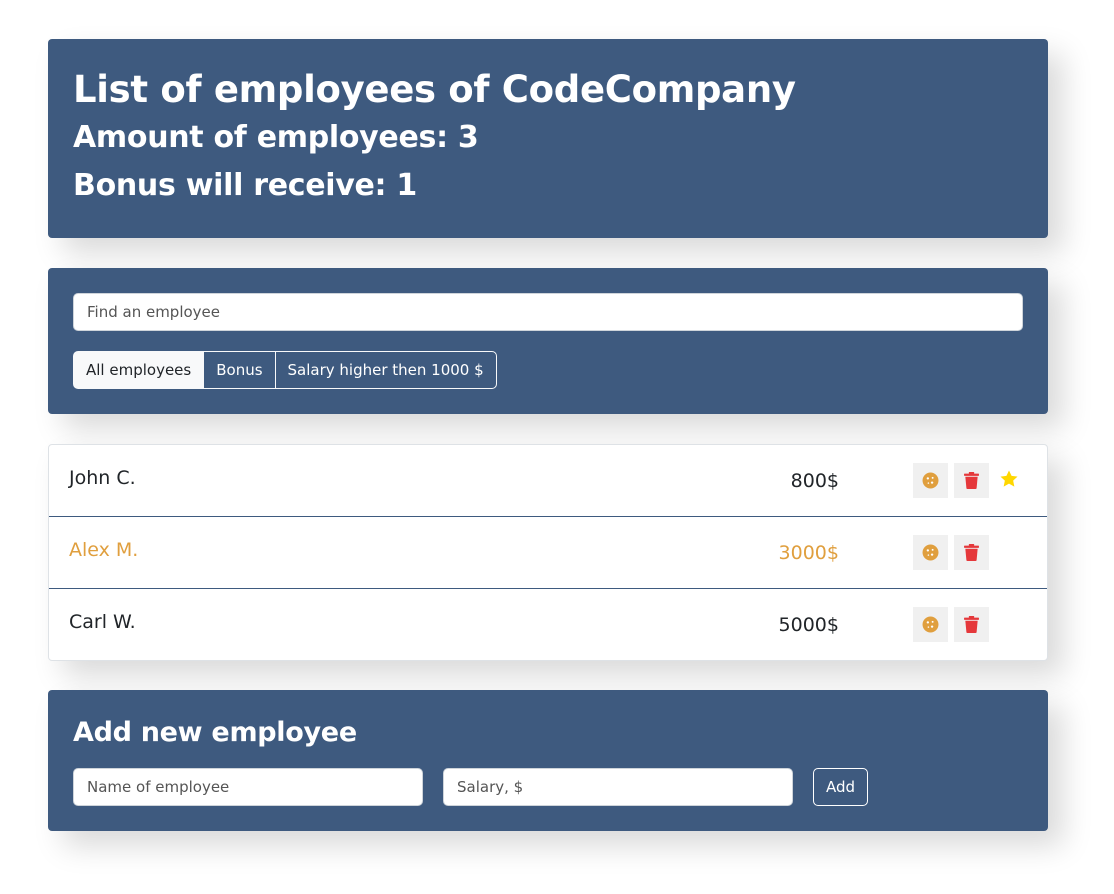  I want to click on employee-count: Amount of employees: 3, so click(276, 137).